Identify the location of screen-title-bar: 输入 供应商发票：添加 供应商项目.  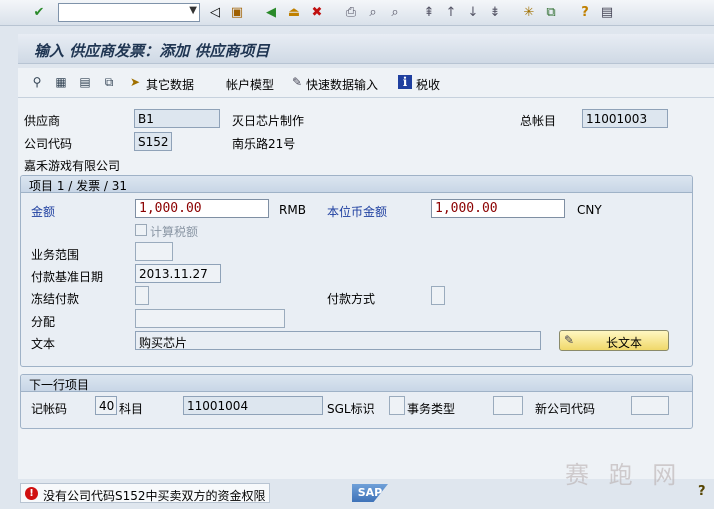
(366, 49).